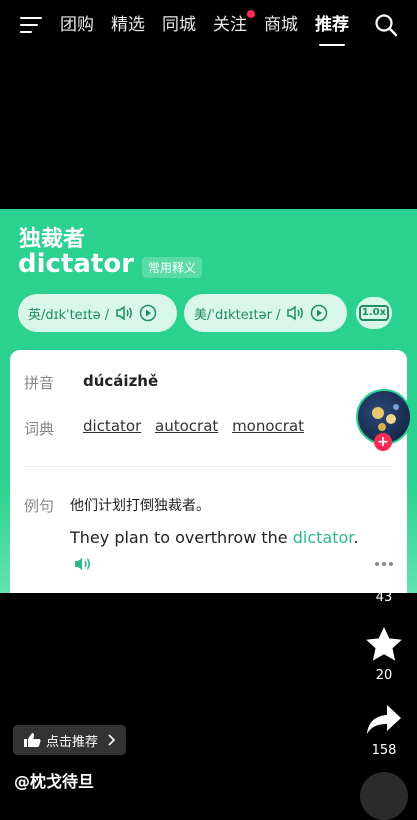 The height and width of the screenshot is (820, 417). What do you see at coordinates (384, 719) in the screenshot?
I see `share-arrow-icon` at bounding box center [384, 719].